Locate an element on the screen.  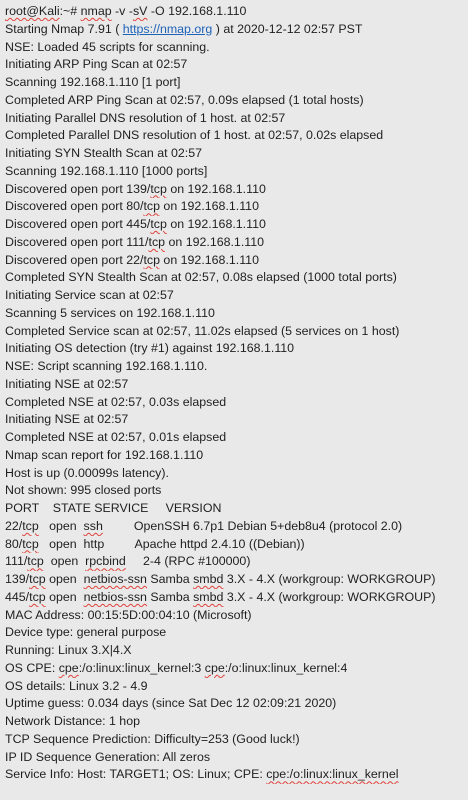
line-text: :/o:linux:linux_kernel:3 is located at coordinates (141, 667).